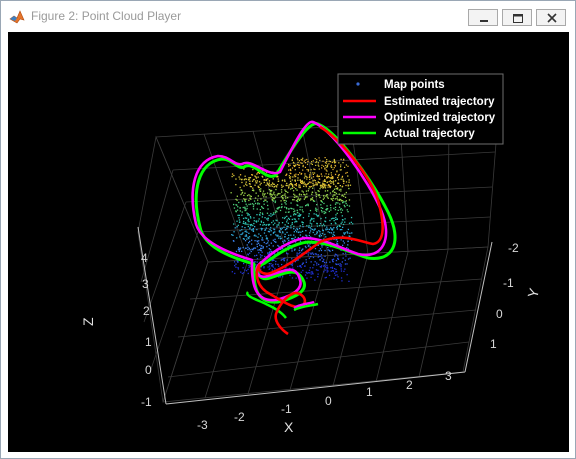  I want to click on x-tick-label: -1, so click(286, 409).